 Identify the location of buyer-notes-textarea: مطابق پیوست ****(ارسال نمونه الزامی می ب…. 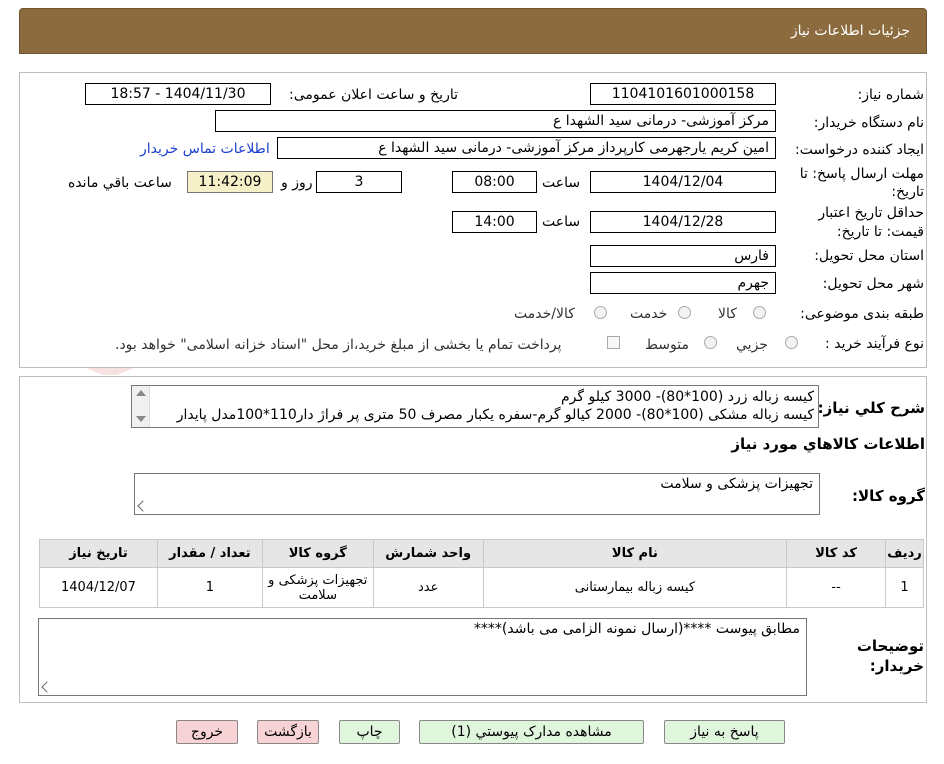
(422, 657).